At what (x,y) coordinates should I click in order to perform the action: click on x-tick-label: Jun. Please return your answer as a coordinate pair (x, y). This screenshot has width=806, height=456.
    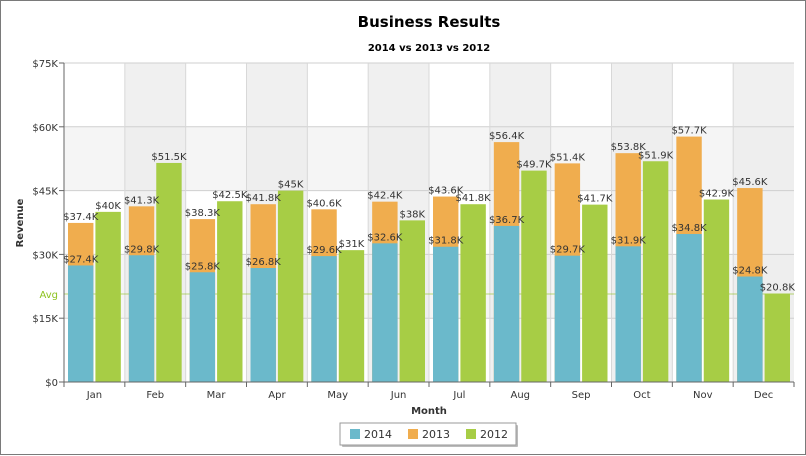
    Looking at the image, I should click on (398, 395).